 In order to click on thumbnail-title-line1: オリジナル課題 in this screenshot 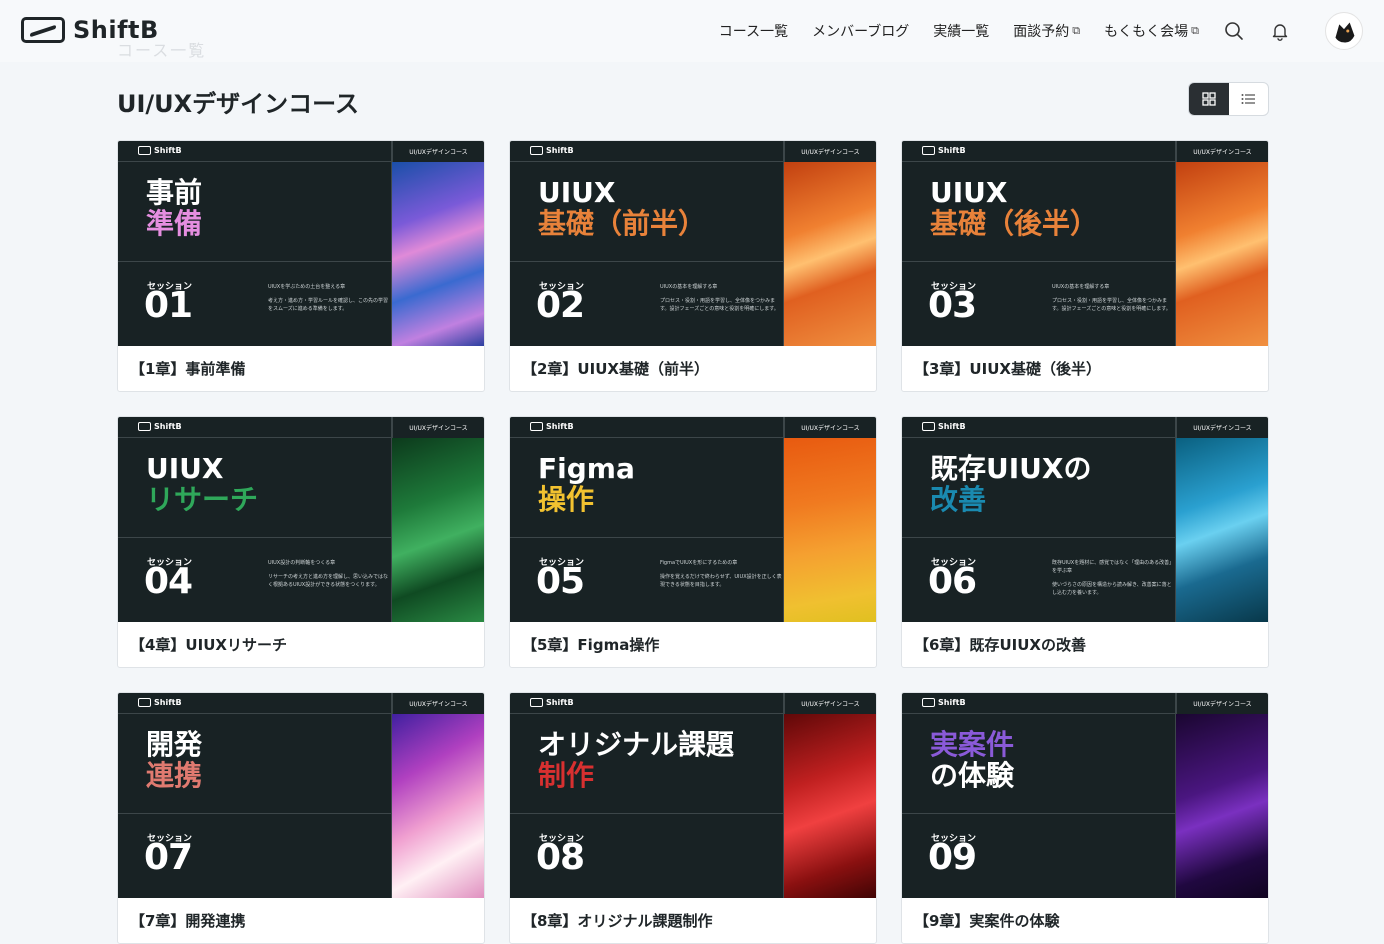, I will do `click(636, 744)`.